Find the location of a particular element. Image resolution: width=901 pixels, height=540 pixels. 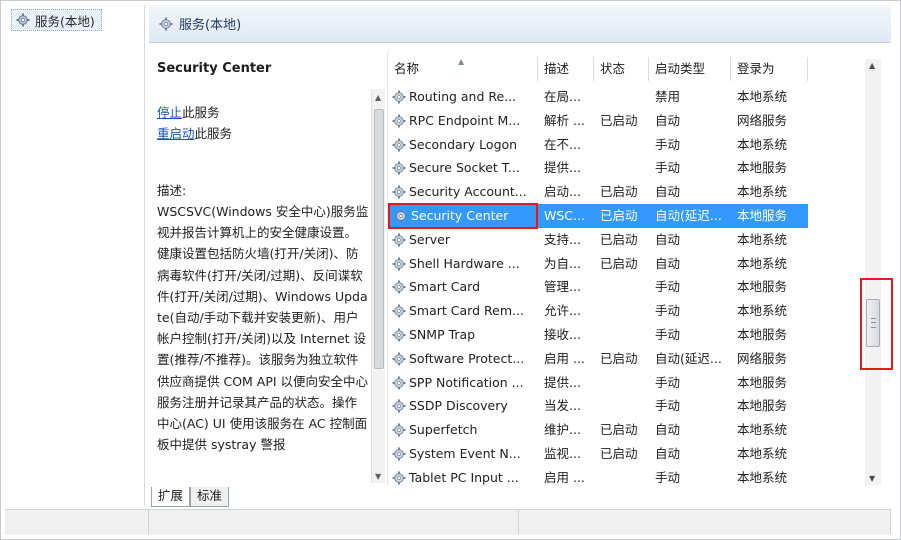

table-row: SPP Notification ... 提供... 手动 本地服务 is located at coordinates (598, 383).